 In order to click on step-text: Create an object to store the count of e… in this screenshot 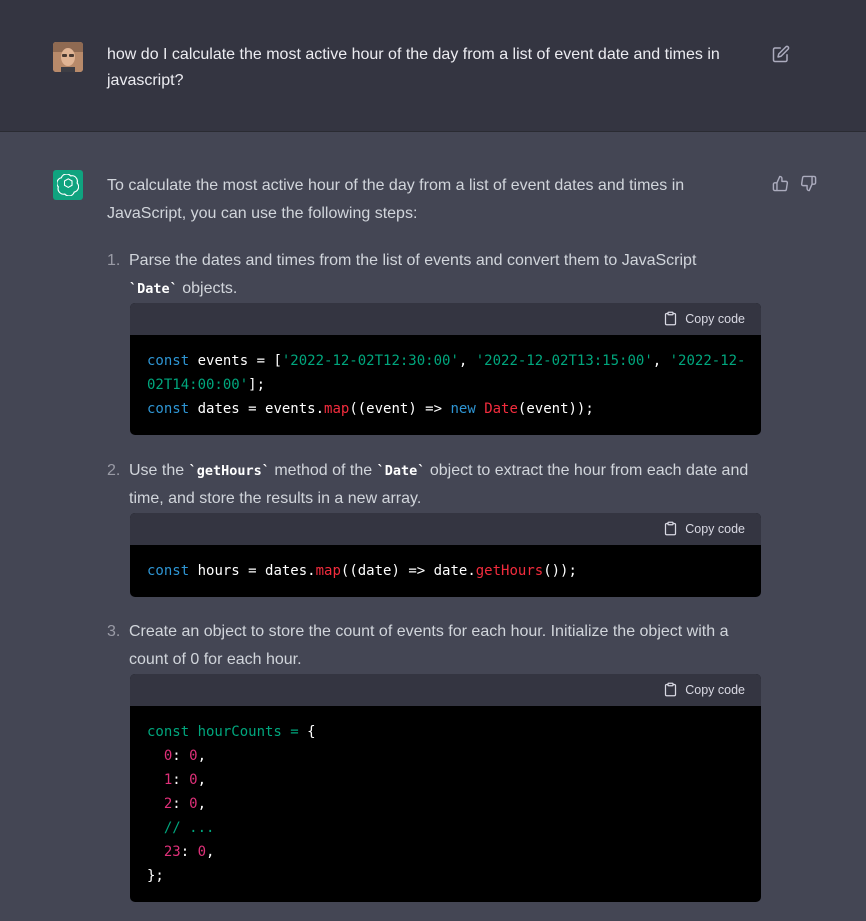, I will do `click(429, 645)`.